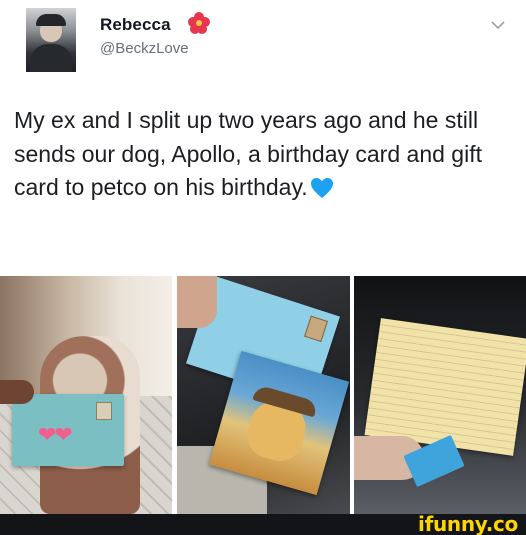  I want to click on display-name: Rebecca, so click(135, 25).